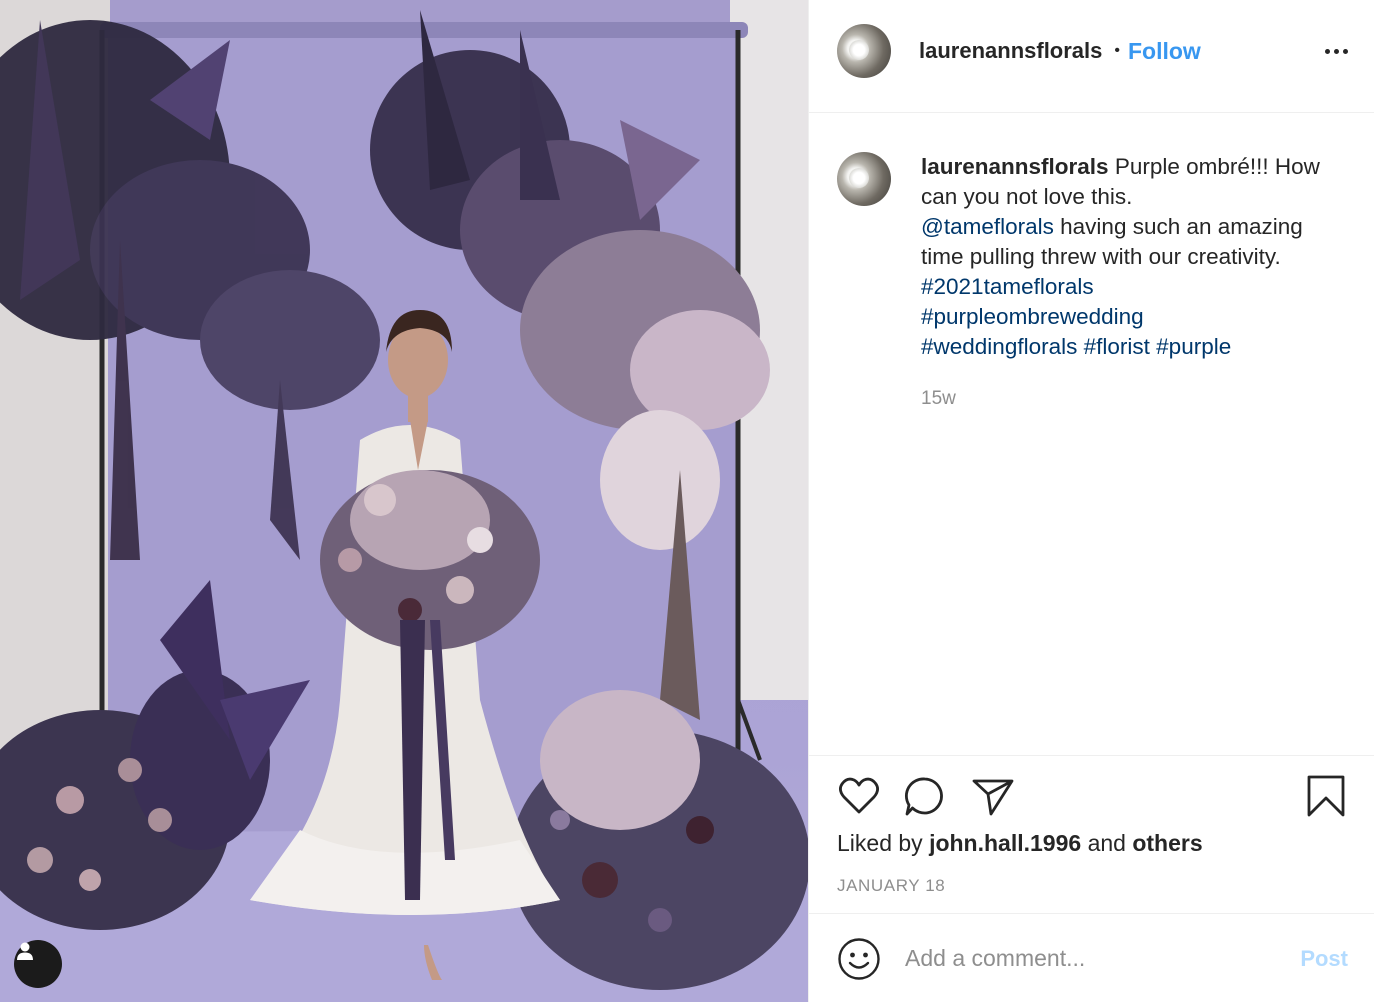 The width and height of the screenshot is (1374, 1003). What do you see at coordinates (25, 951) in the screenshot?
I see `user-icon` at bounding box center [25, 951].